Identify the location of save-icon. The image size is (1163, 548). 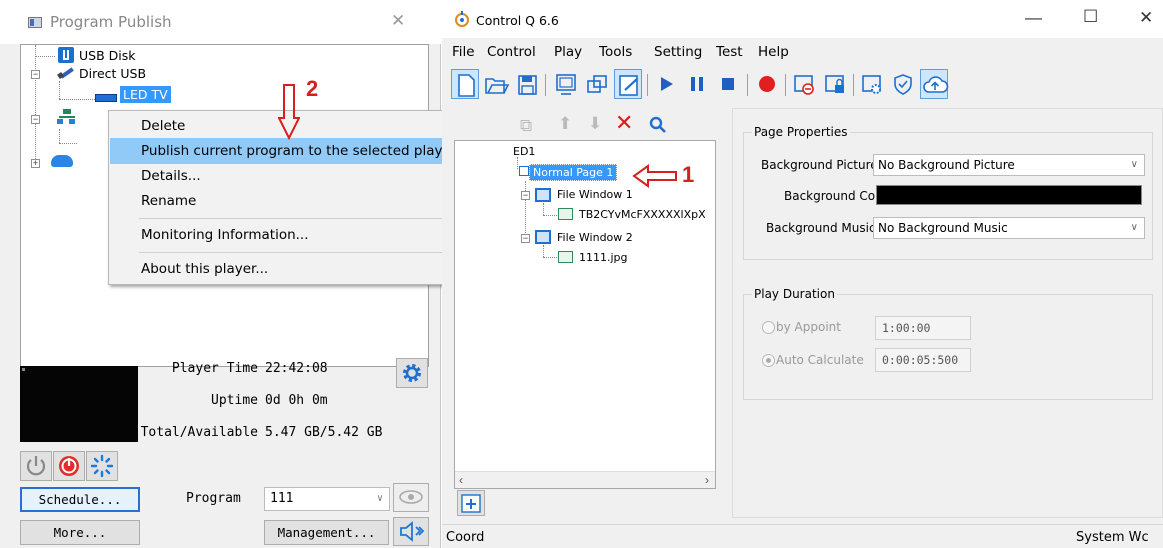
(527, 85).